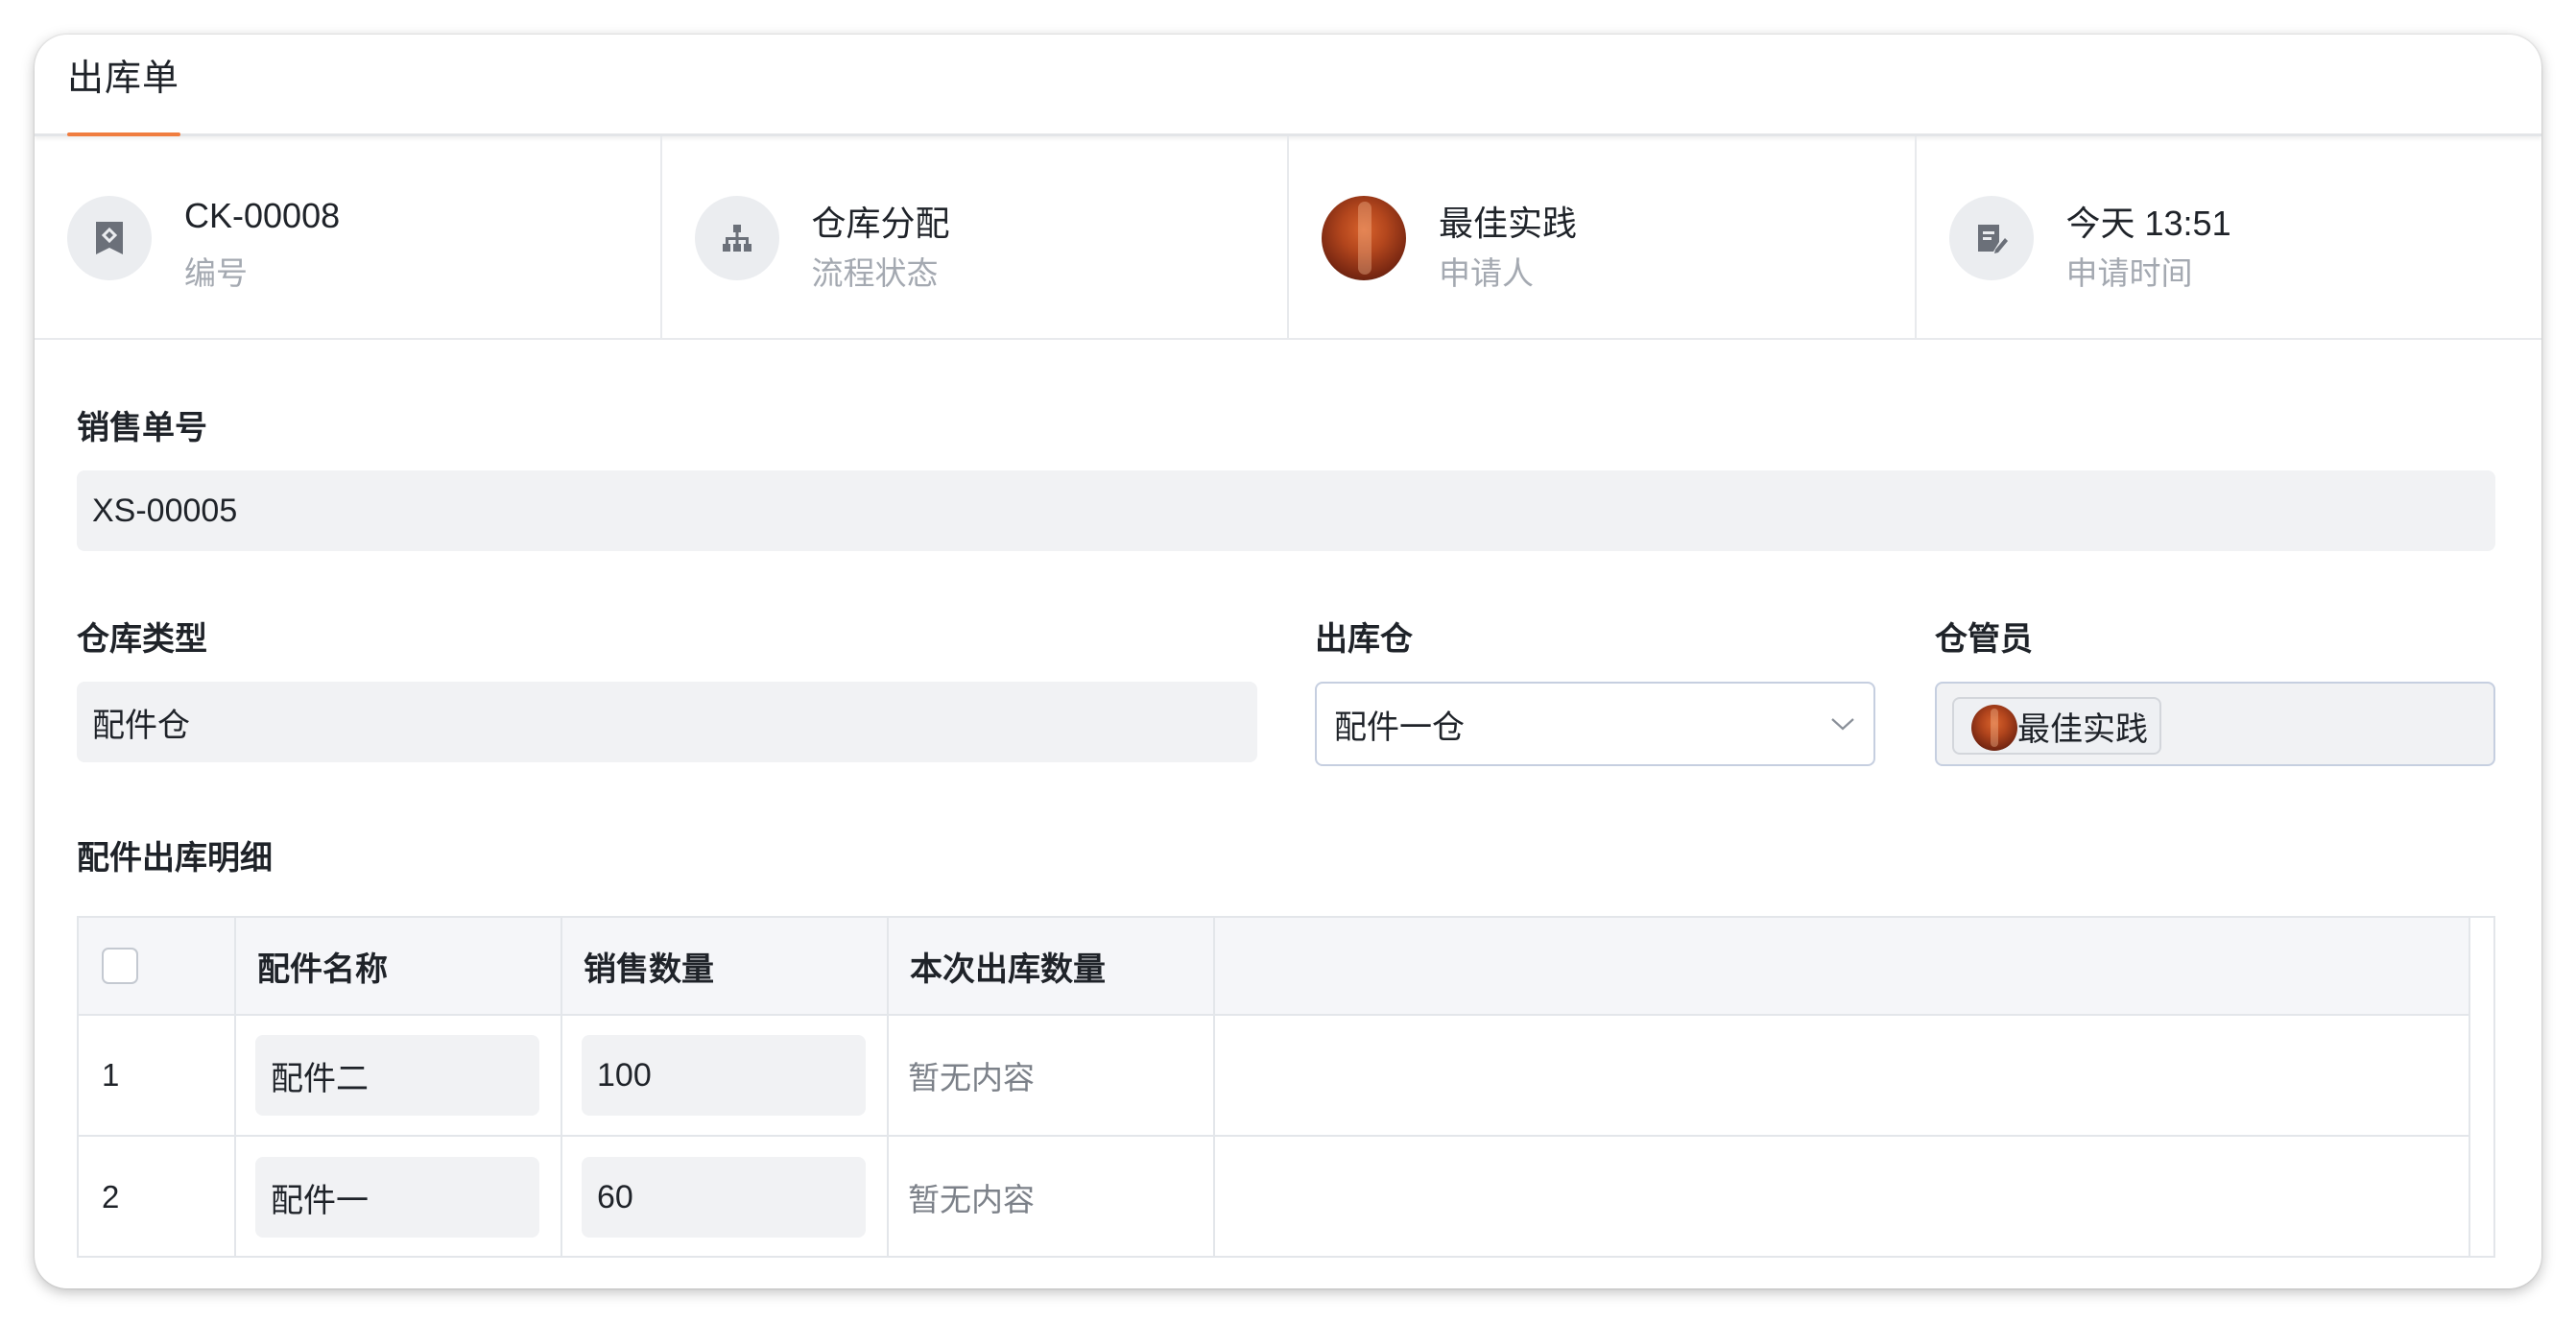 The width and height of the screenshot is (2576, 1323). Describe the element at coordinates (875, 273) in the screenshot. I see `process-status-label: 流程状态` at that location.